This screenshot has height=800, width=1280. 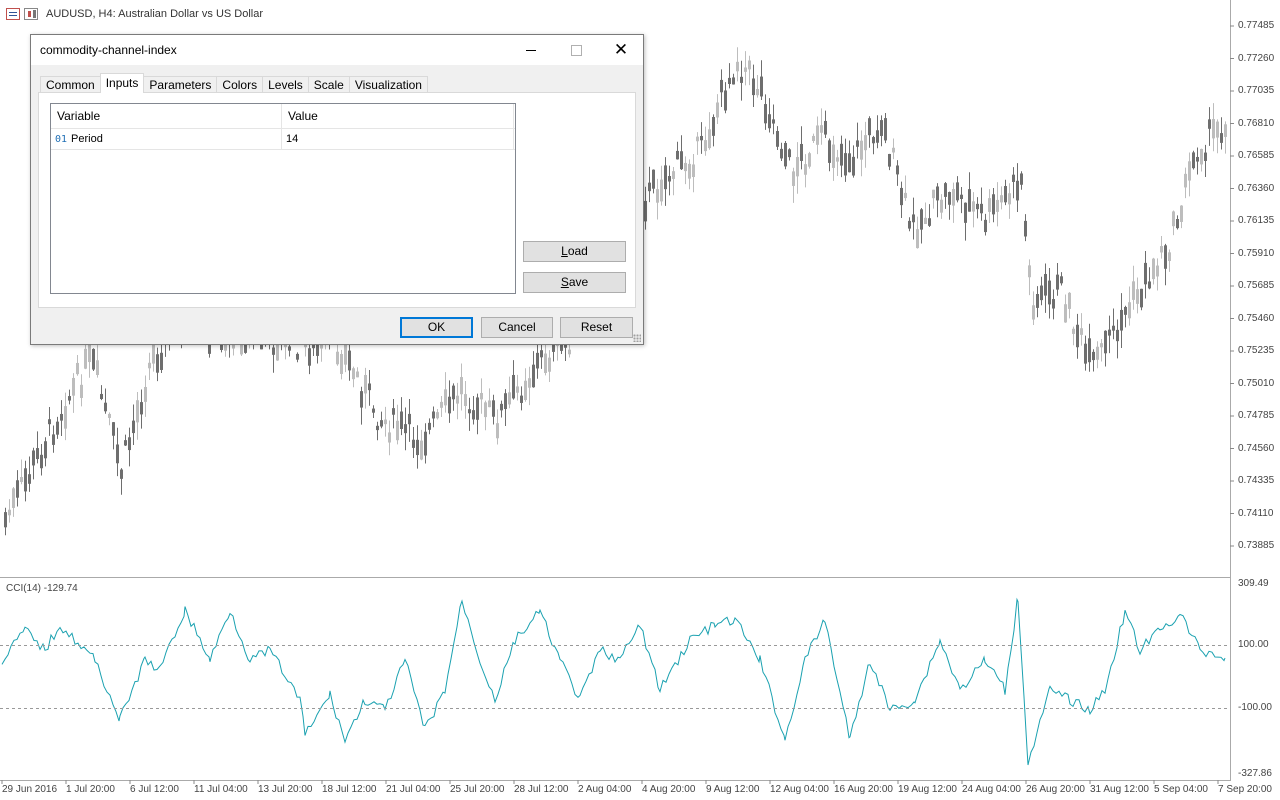 What do you see at coordinates (283, 198) in the screenshot?
I see `inputs-grid: Variable Value 01 Period 14` at bounding box center [283, 198].